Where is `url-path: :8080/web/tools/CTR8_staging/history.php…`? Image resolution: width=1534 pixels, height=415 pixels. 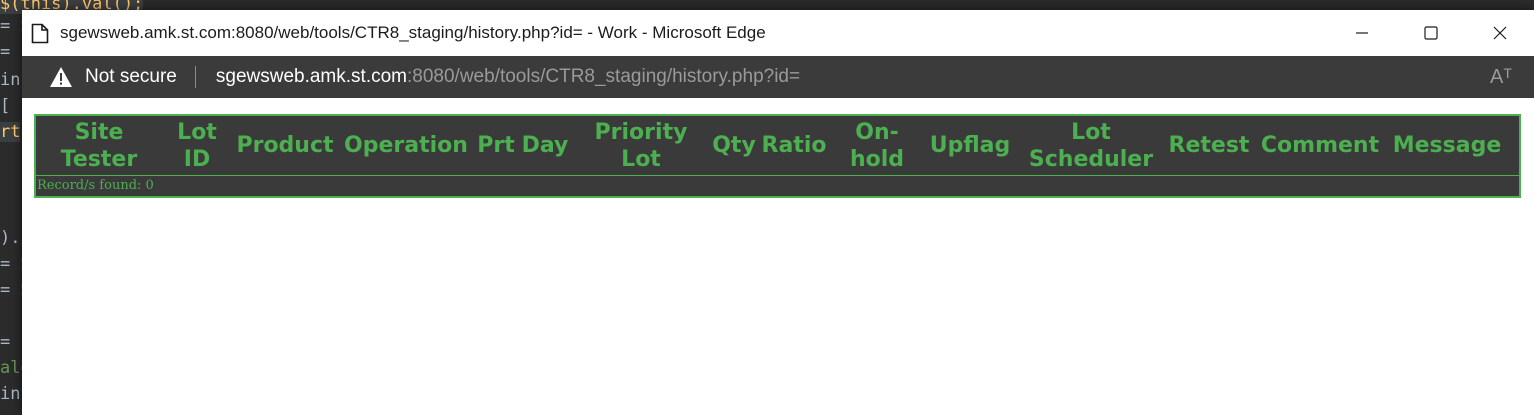 url-path: :8080/web/tools/CTR8_staging/history.php… is located at coordinates (604, 76).